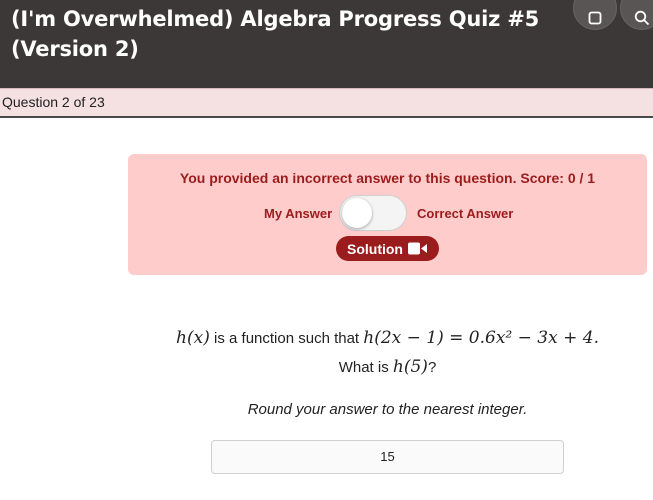  What do you see at coordinates (365, 367) in the screenshot?
I see `ask-prefix: What is` at bounding box center [365, 367].